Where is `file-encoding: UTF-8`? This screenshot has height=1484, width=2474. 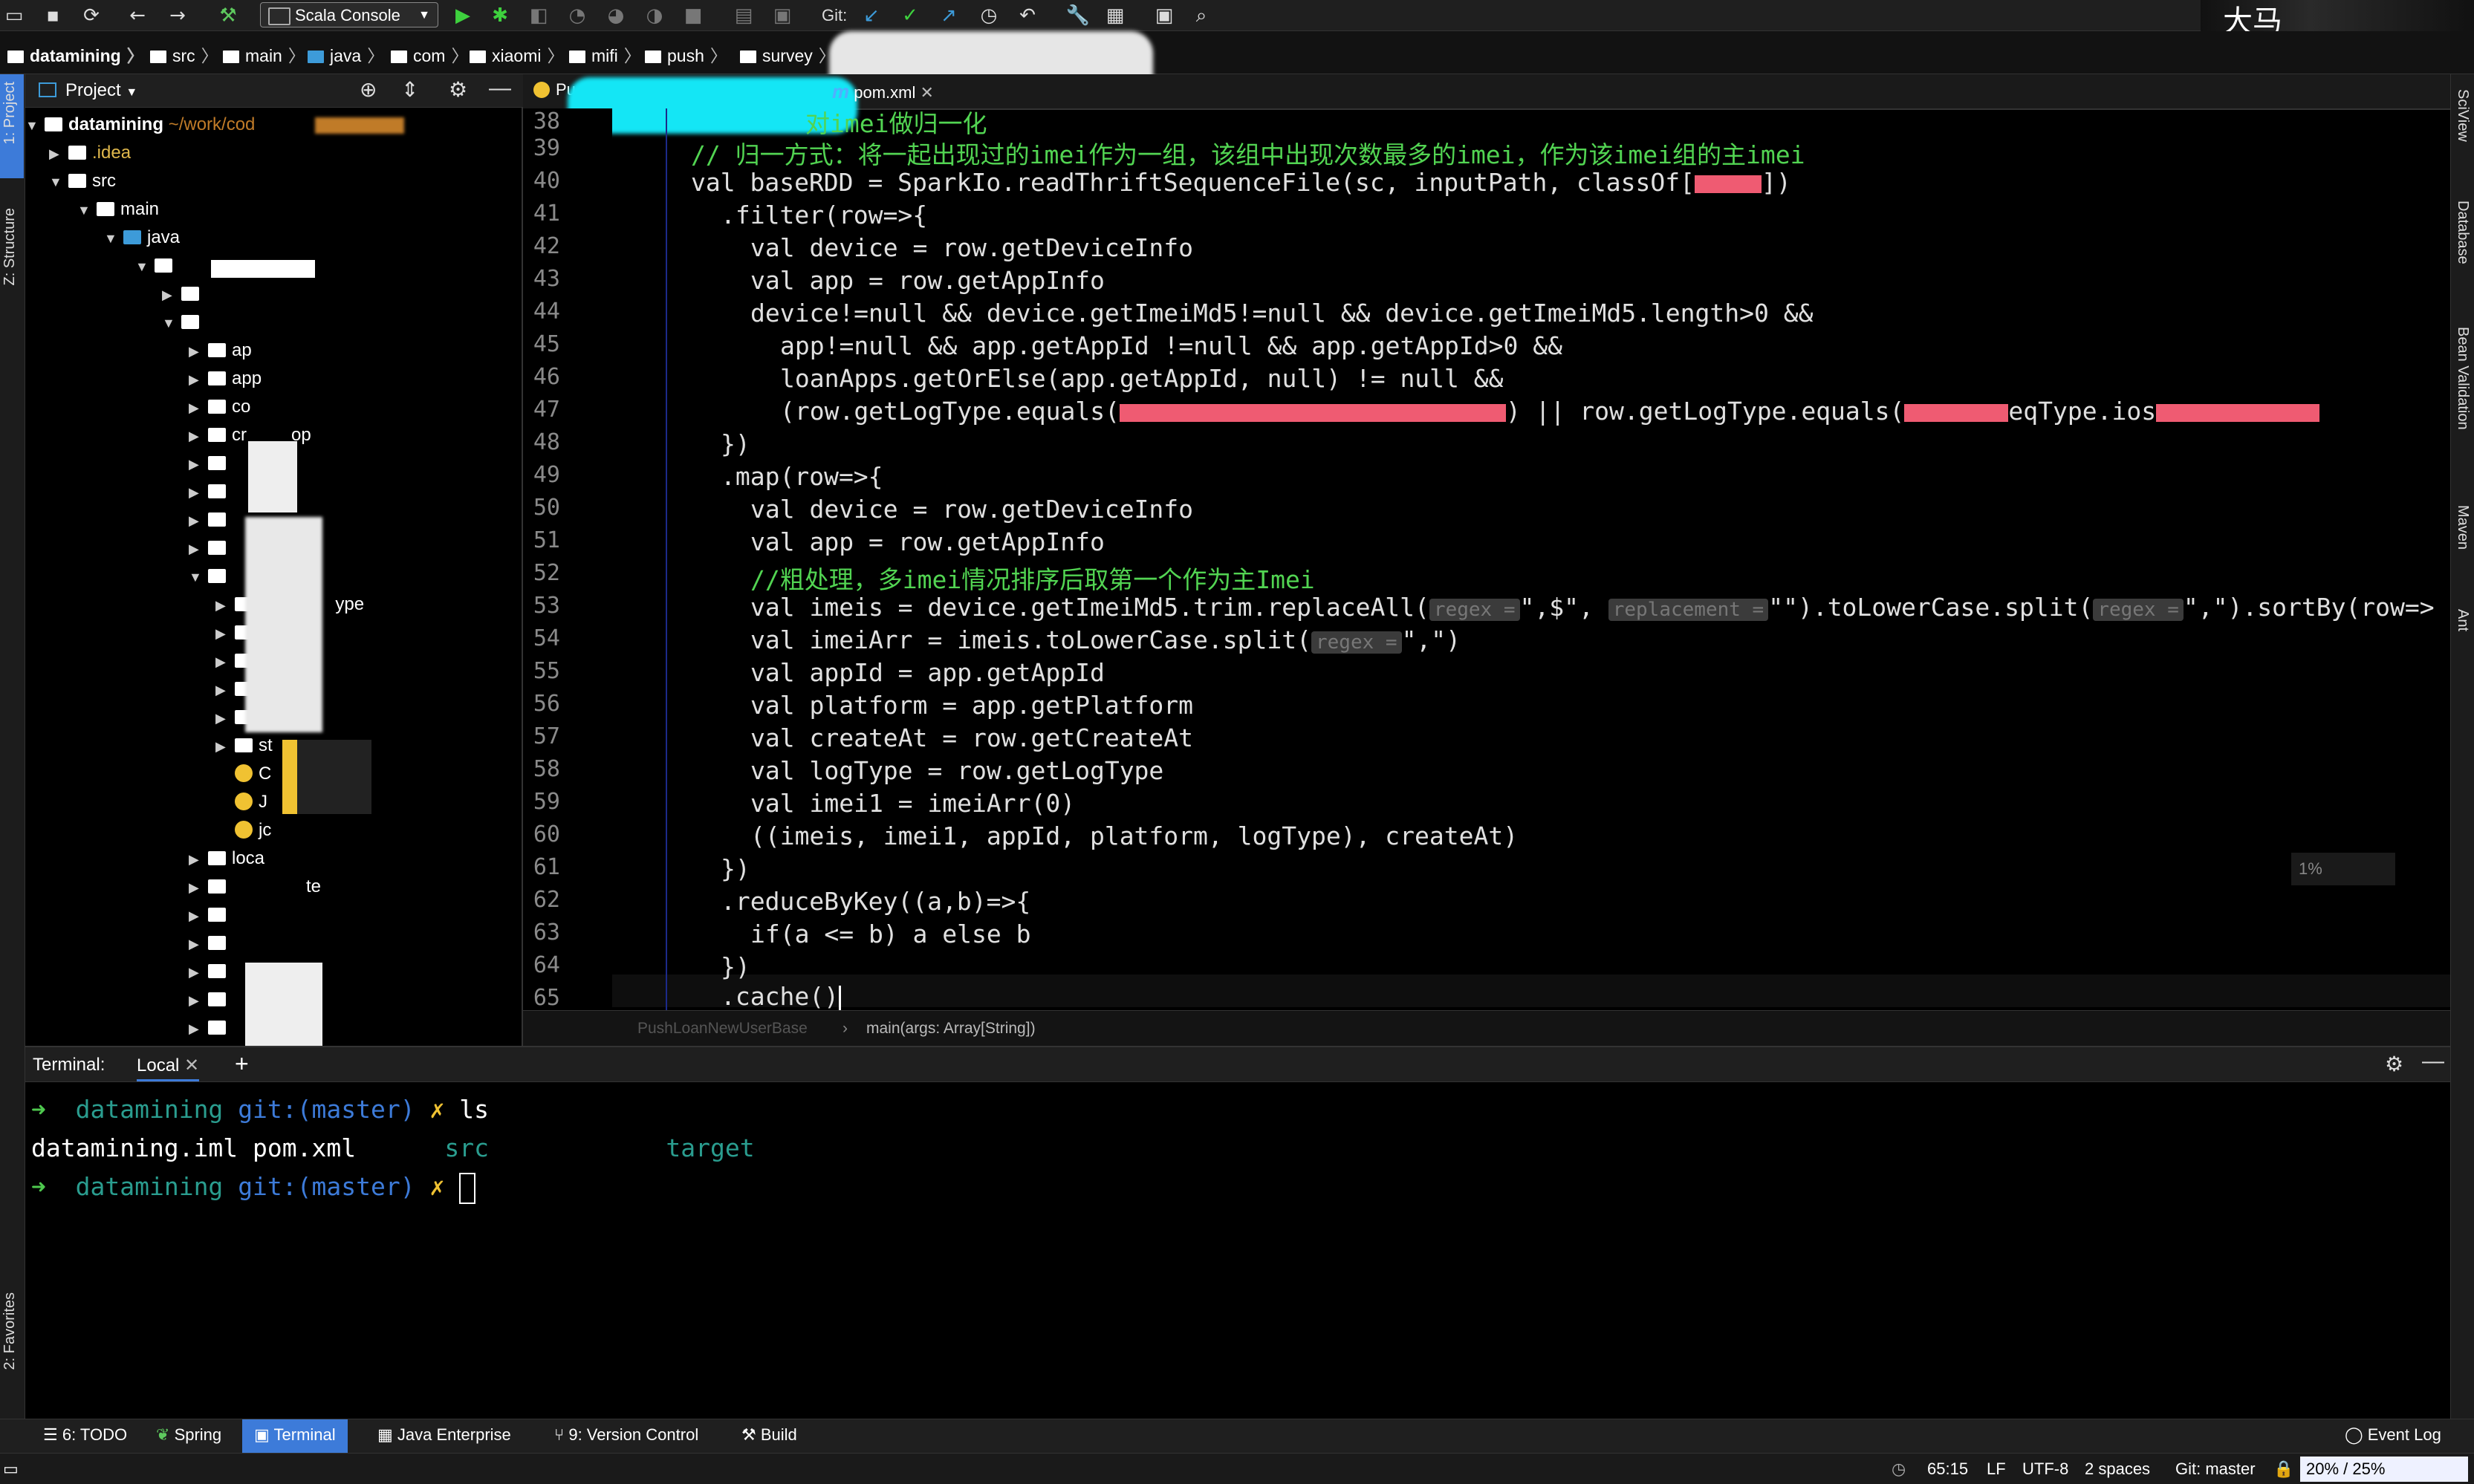
file-encoding: UTF-8 is located at coordinates (2045, 1469).